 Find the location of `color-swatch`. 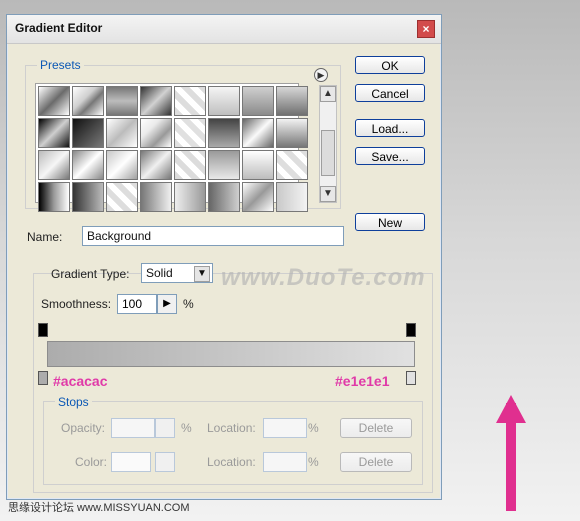

color-swatch is located at coordinates (131, 462).